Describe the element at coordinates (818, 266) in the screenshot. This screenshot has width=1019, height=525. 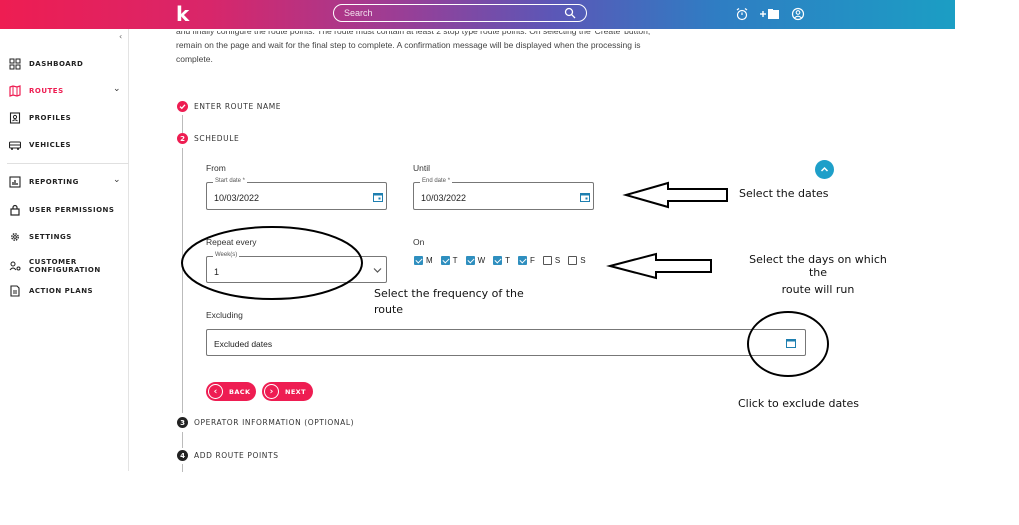
I see `annotation-line: Select the days on which the` at that location.